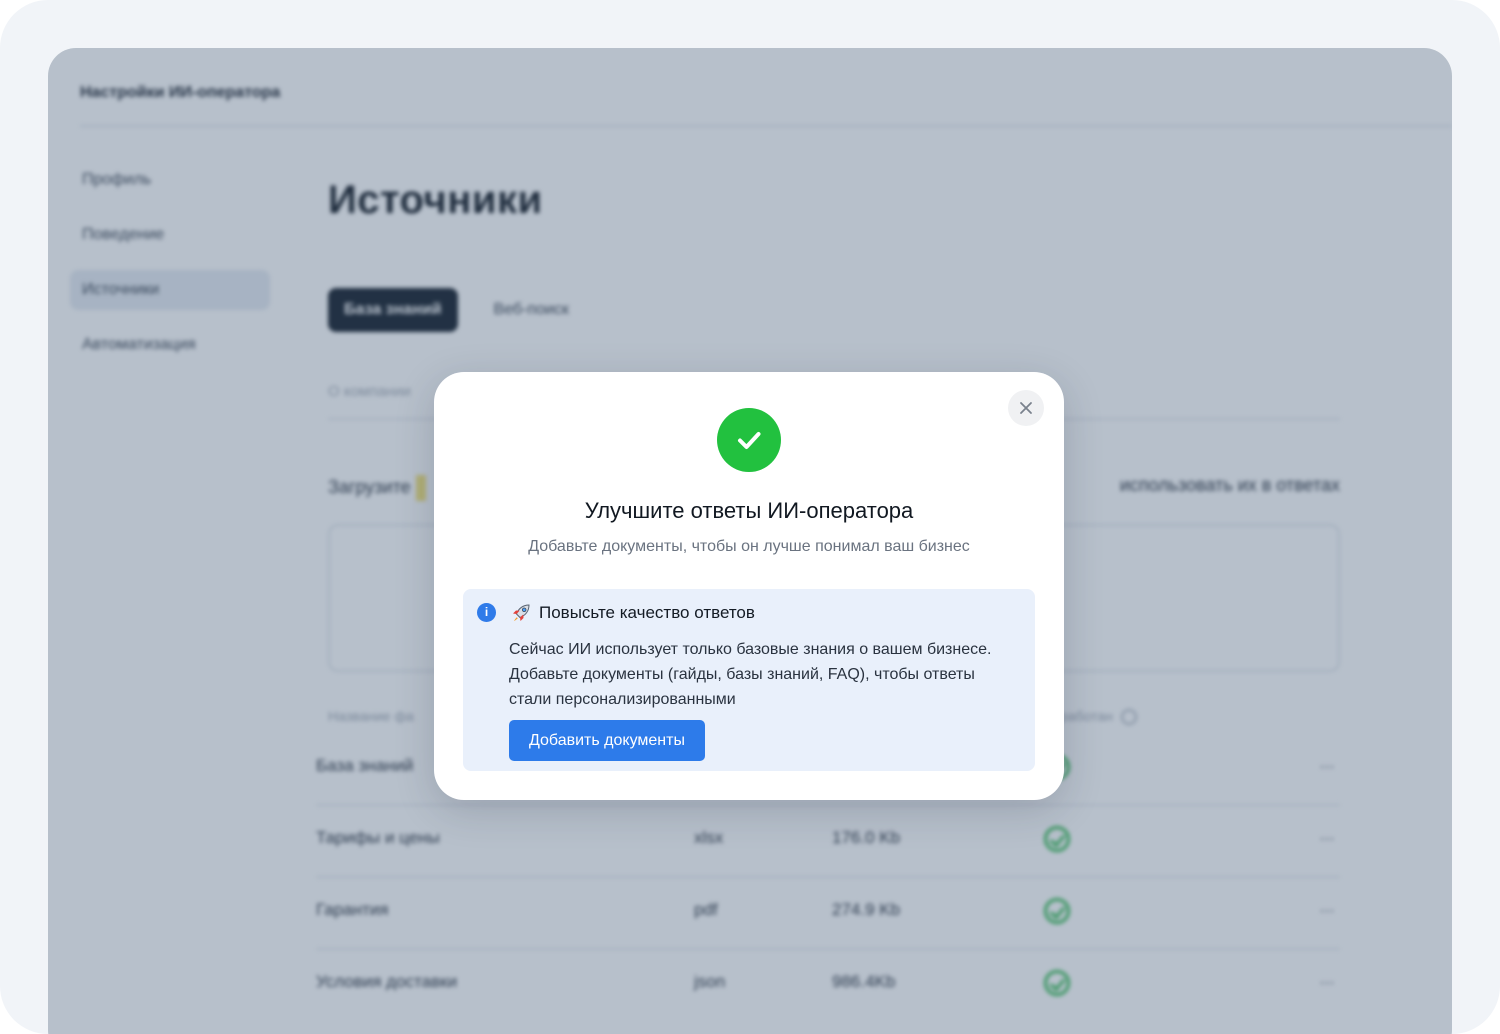  What do you see at coordinates (607, 740) in the screenshot?
I see `add-documents-button: Добавить документы` at bounding box center [607, 740].